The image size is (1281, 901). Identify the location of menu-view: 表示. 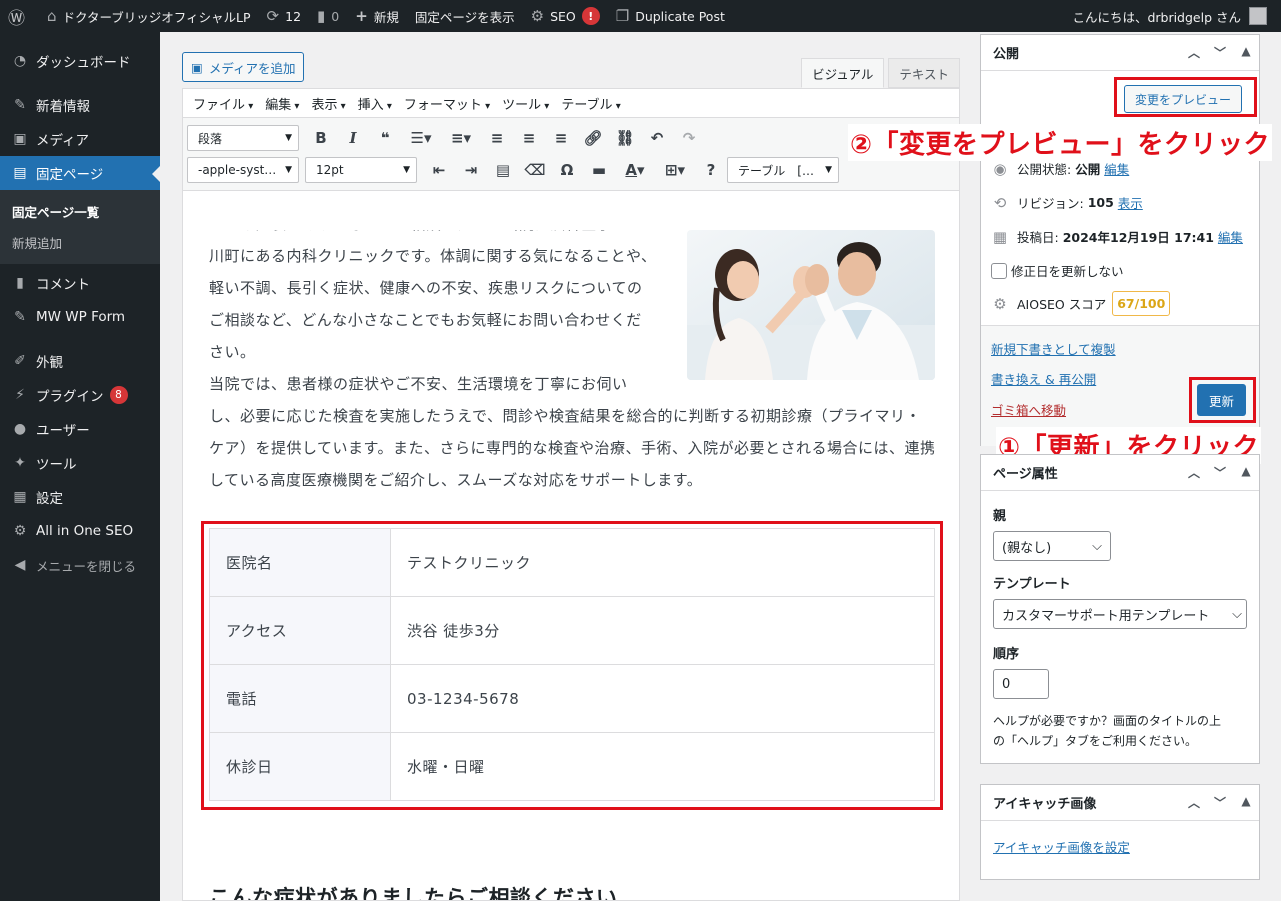
(328, 103).